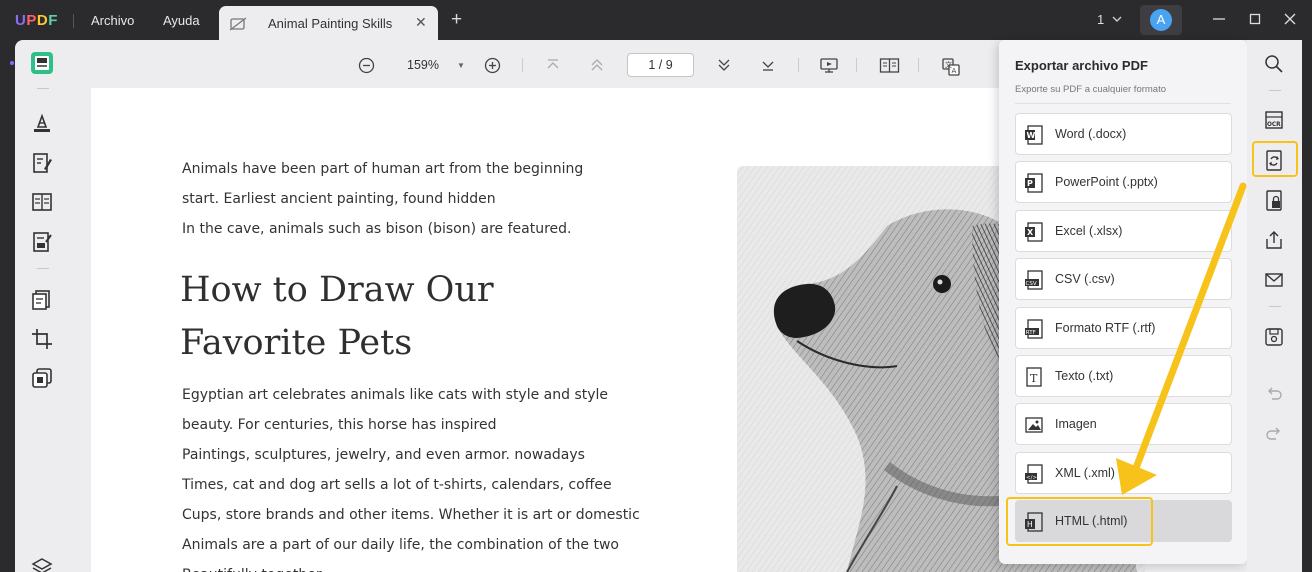 The height and width of the screenshot is (572, 1312). What do you see at coordinates (1255, 21) in the screenshot?
I see `maximize-icon` at bounding box center [1255, 21].